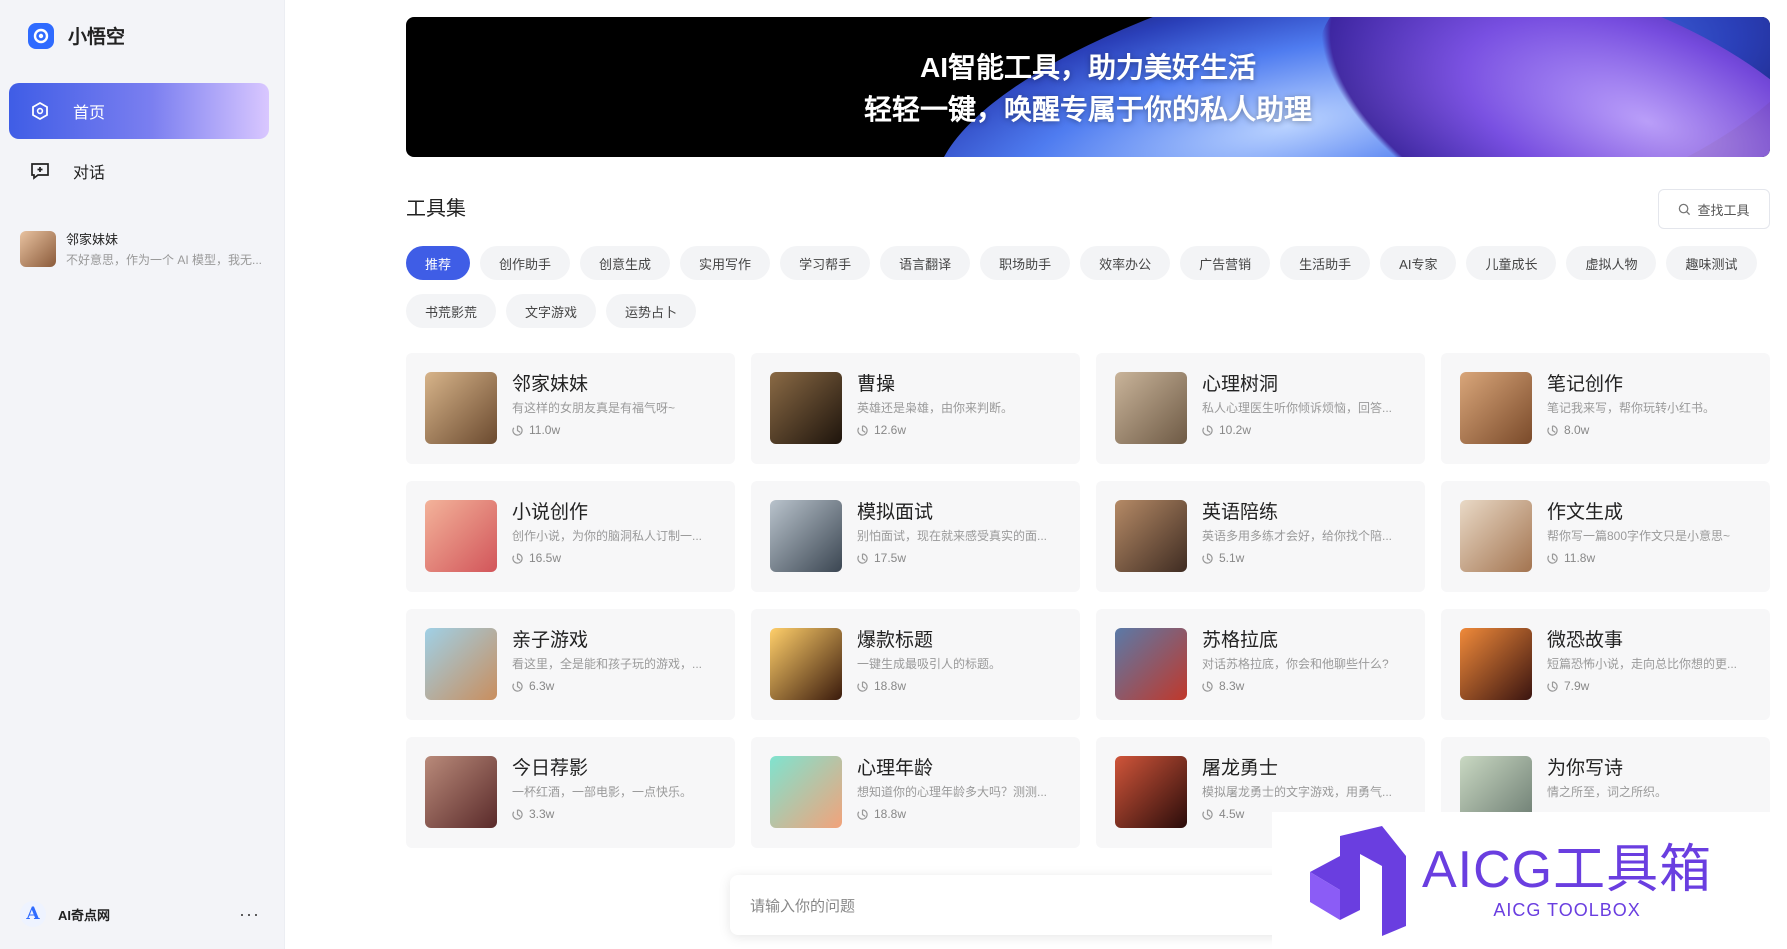 The height and width of the screenshot is (949, 1787). What do you see at coordinates (438, 263) in the screenshot?
I see `tag-0: 推荐` at bounding box center [438, 263].